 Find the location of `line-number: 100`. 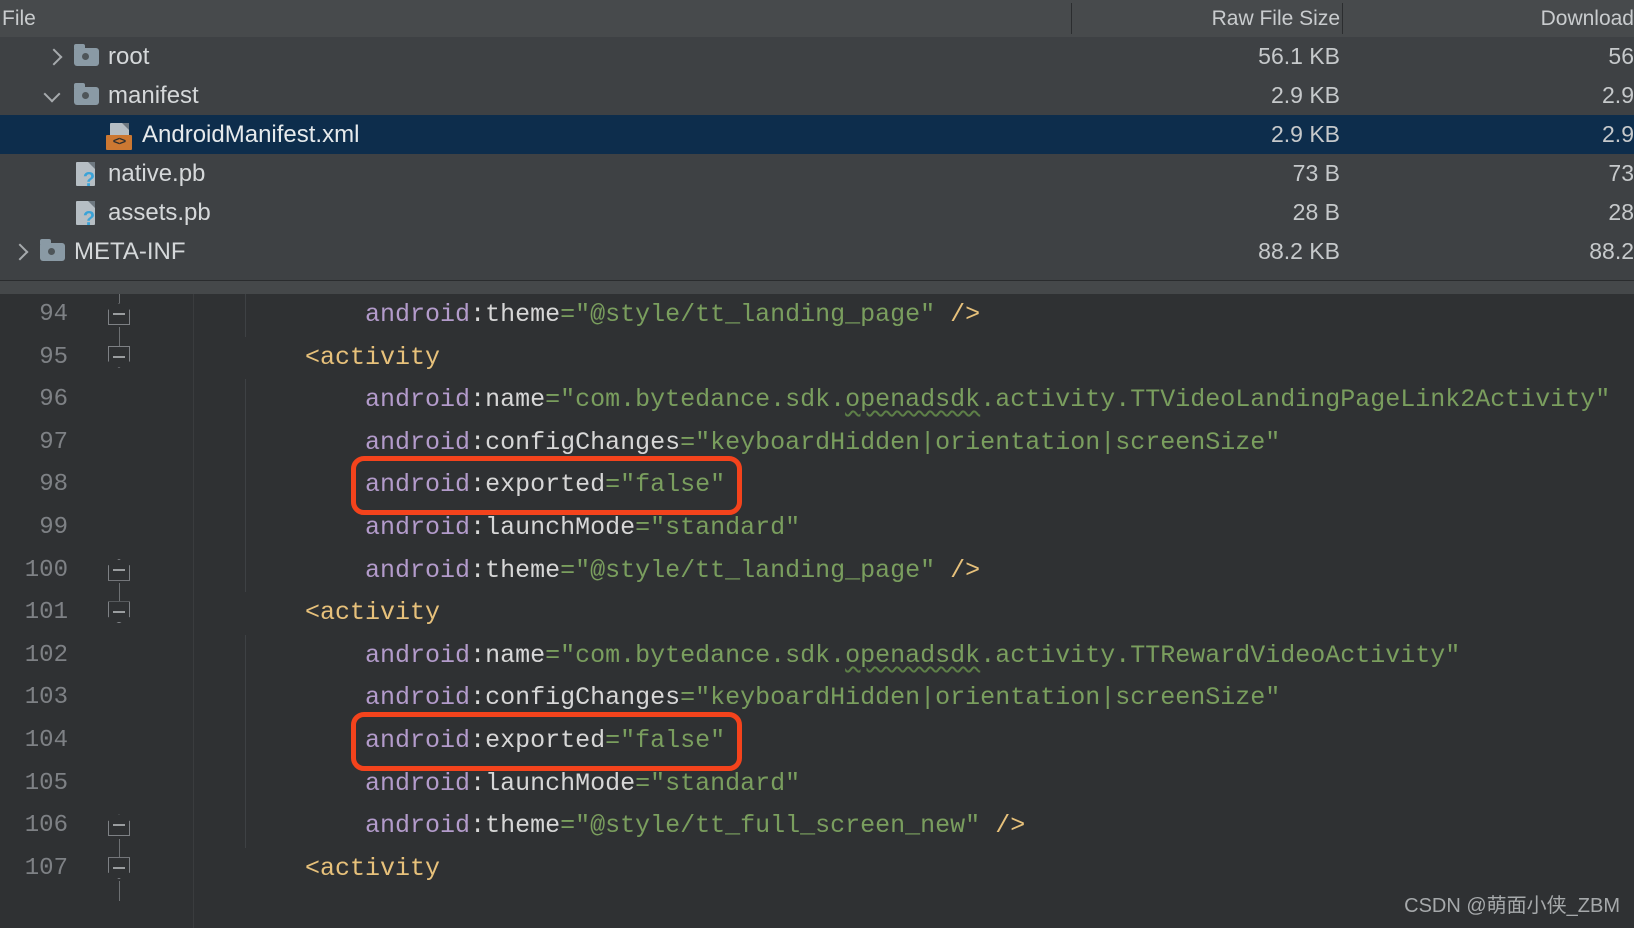

line-number: 100 is located at coordinates (34, 571).